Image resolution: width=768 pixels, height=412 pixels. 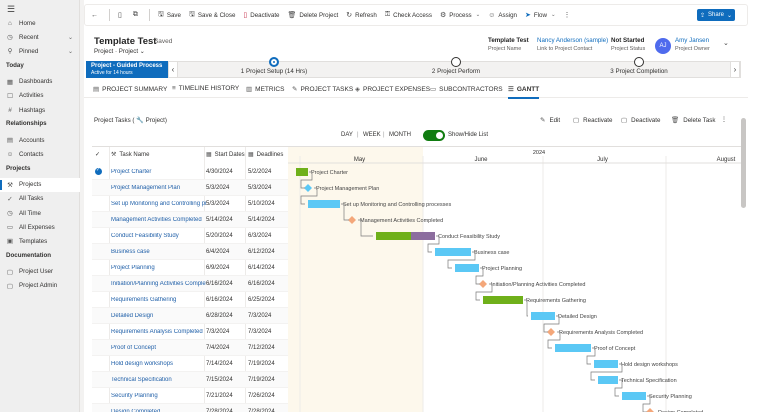 I want to click on stage-project-setup: 1 Project Setup (14 Hrs), so click(x=274, y=66).